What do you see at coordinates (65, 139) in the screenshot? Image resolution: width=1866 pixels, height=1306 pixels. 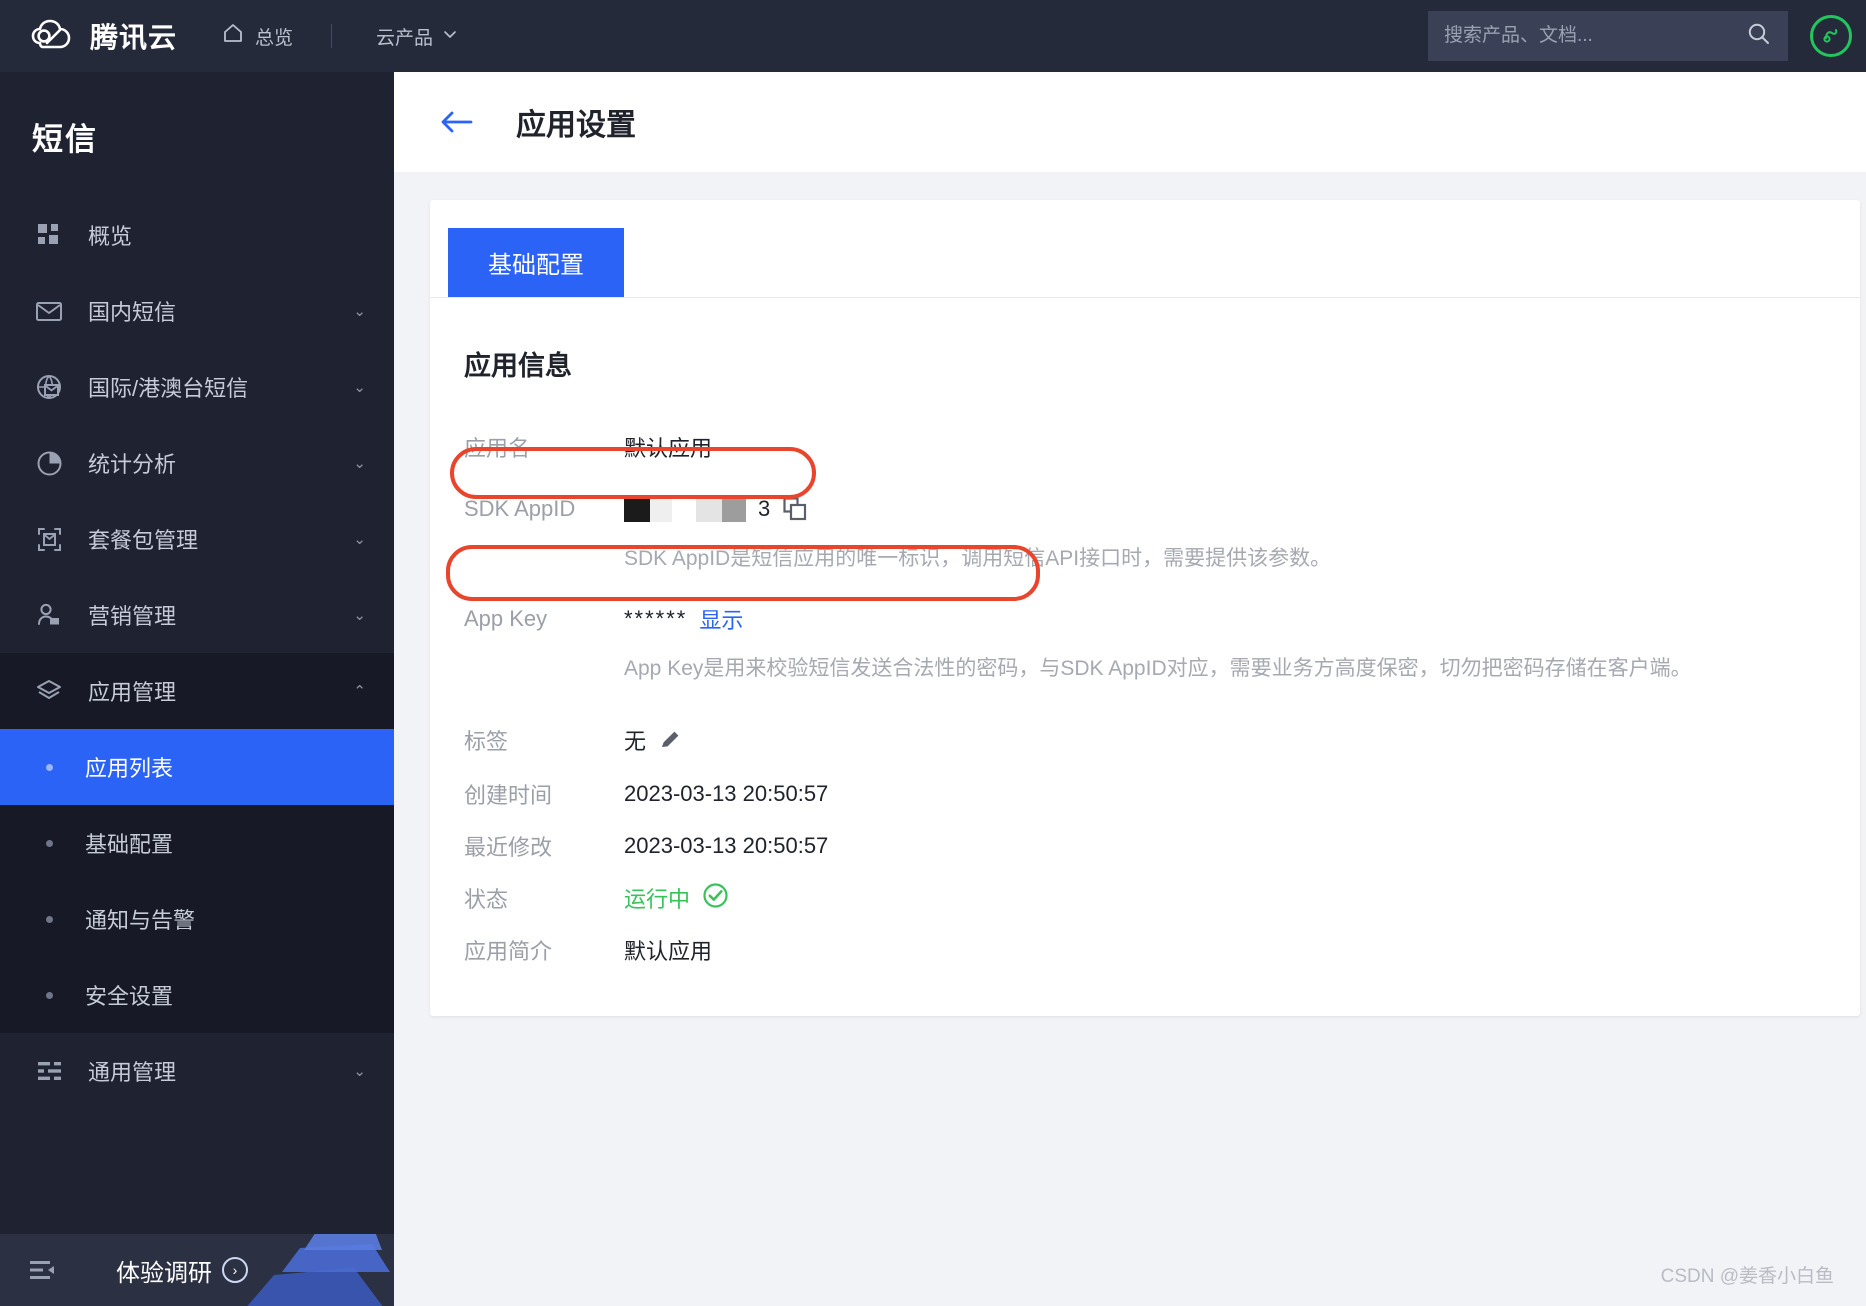 I see `sidebar-title: 短信` at bounding box center [65, 139].